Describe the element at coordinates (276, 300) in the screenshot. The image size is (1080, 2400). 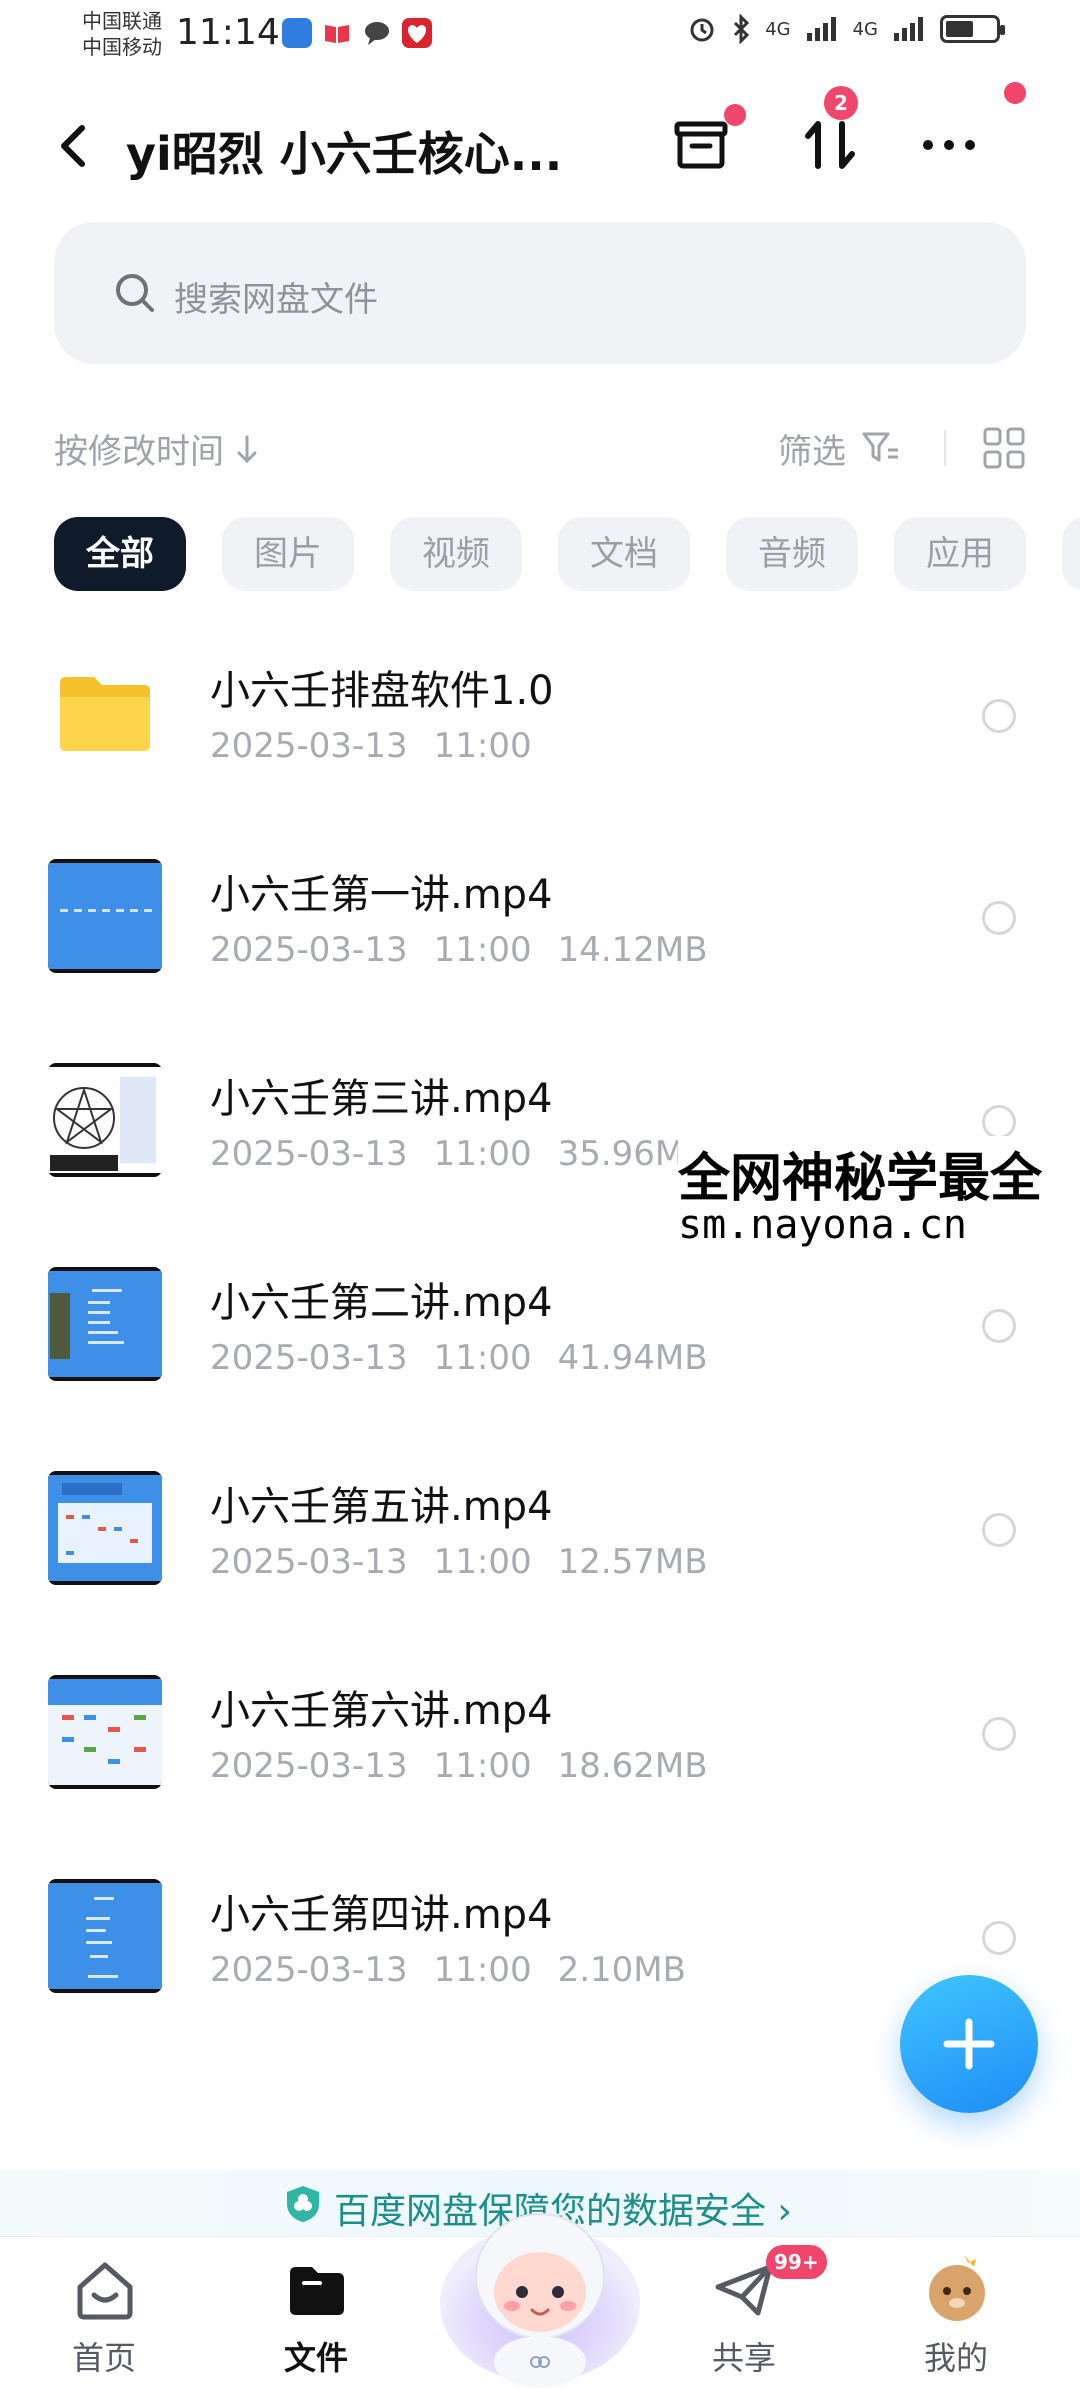
I see `search-placeholder: 搜索网盘文件` at that location.